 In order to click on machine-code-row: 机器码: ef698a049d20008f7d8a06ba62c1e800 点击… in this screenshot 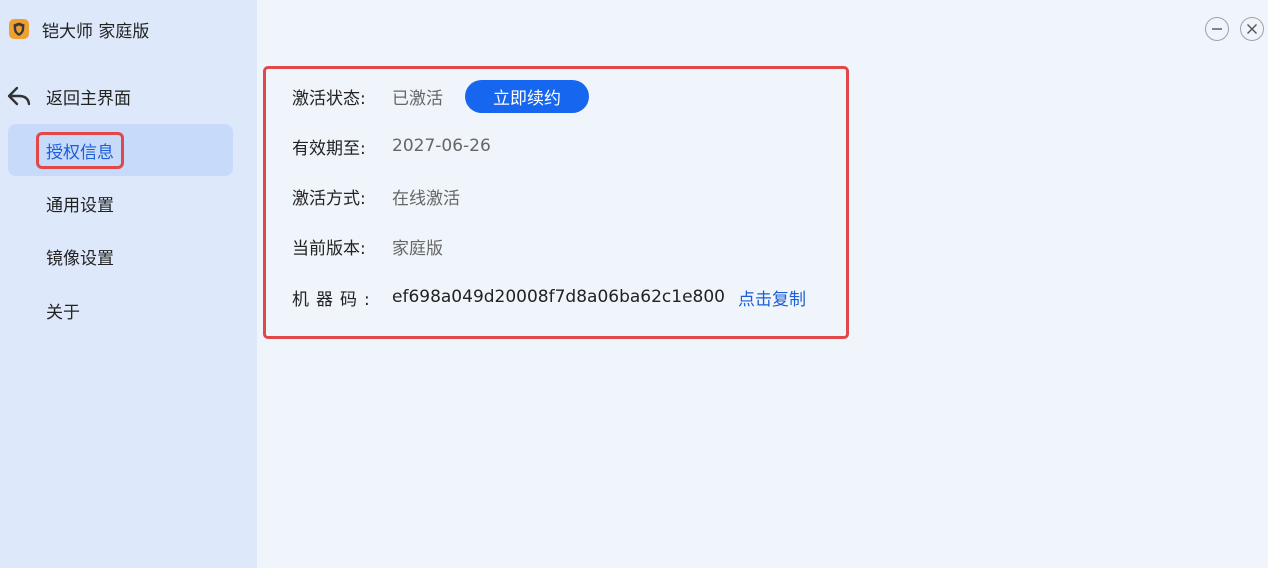, I will do `click(549, 297)`.